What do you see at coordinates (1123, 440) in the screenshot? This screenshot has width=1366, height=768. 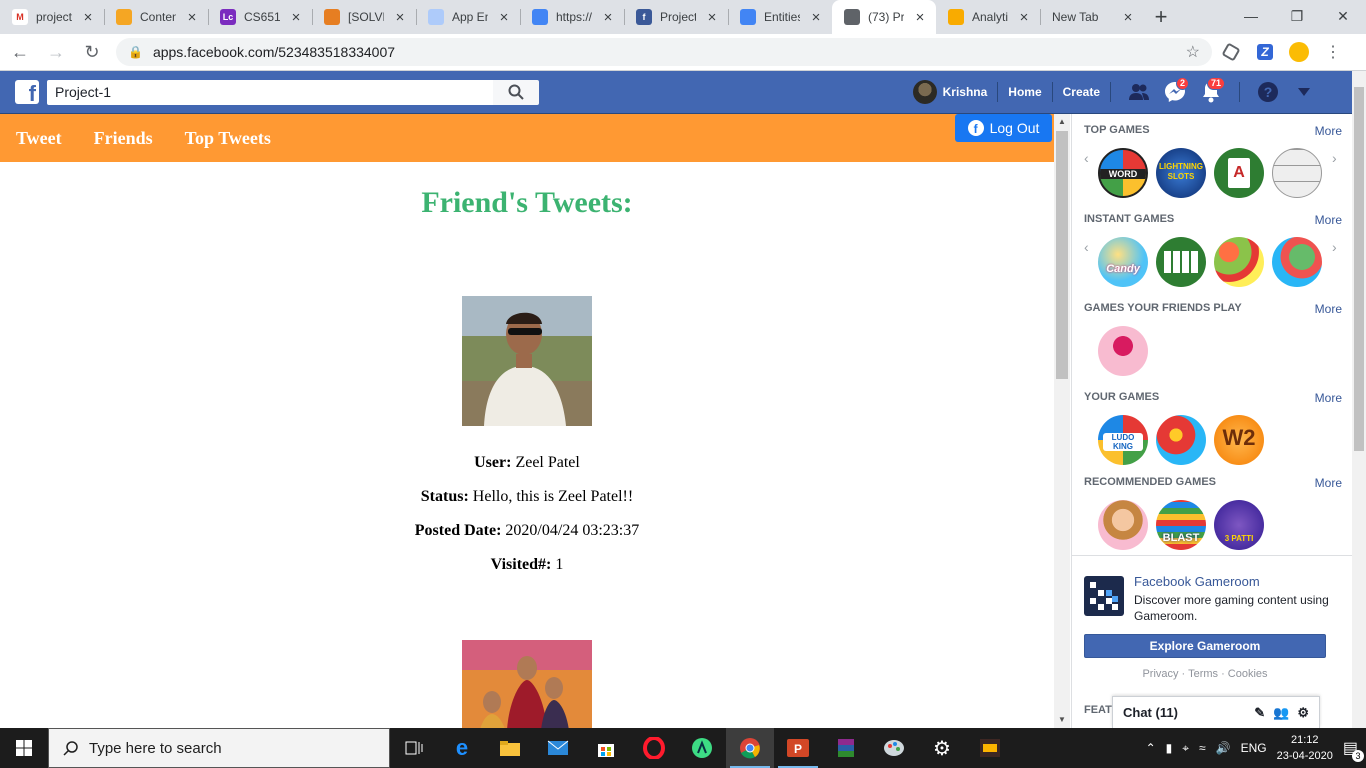 I see `game-ludo-king-icon: LUDO KING` at bounding box center [1123, 440].